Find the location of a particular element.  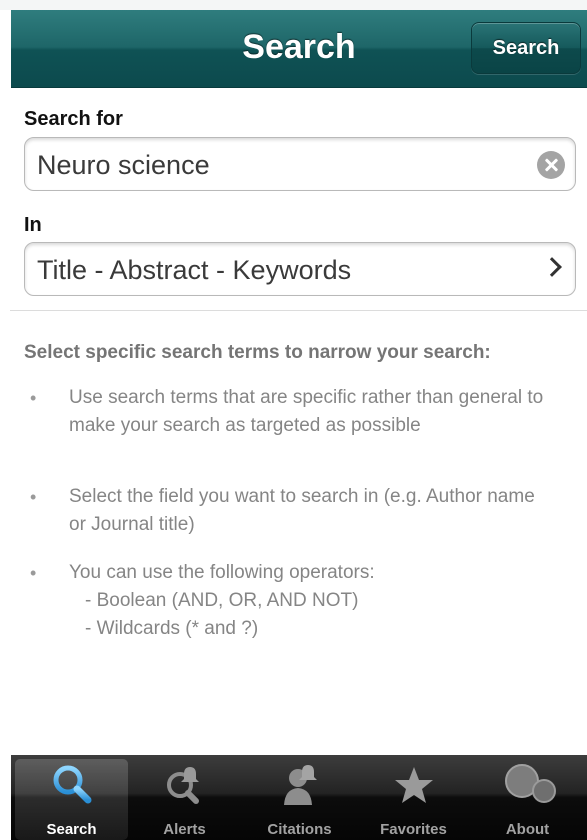

tip-text: You can use the following operators: is located at coordinates (222, 572).